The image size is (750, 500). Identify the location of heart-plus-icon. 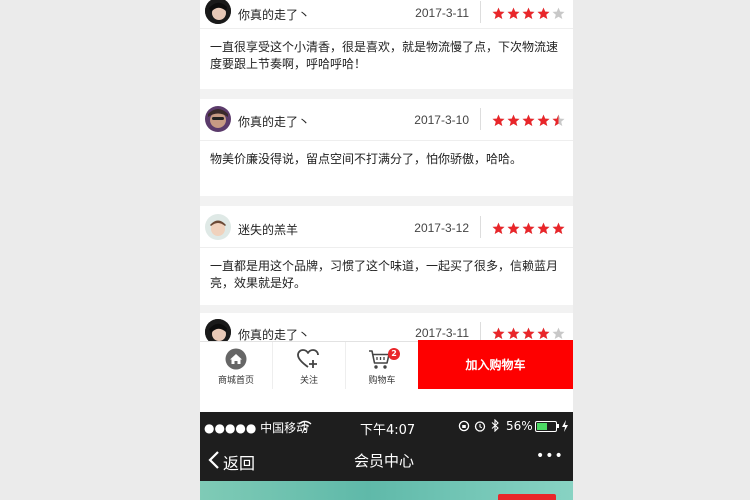
(308, 358).